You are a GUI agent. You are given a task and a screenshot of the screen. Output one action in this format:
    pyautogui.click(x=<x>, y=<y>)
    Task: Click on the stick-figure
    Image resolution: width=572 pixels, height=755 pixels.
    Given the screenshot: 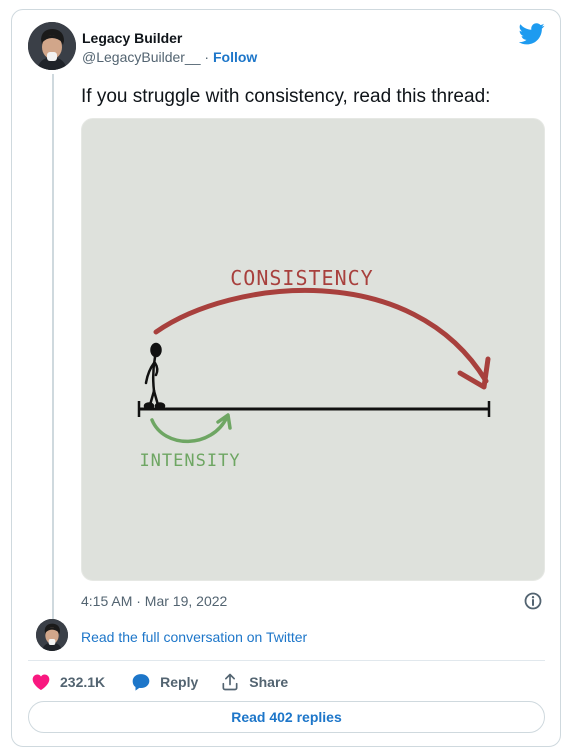 What is the action you would take?
    pyautogui.click(x=154, y=376)
    